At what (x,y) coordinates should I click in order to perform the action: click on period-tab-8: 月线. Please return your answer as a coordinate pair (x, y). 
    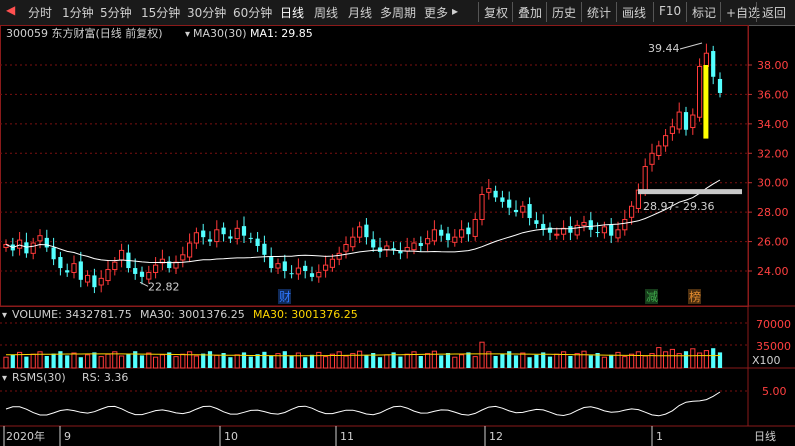
    Looking at the image, I should click on (360, 12).